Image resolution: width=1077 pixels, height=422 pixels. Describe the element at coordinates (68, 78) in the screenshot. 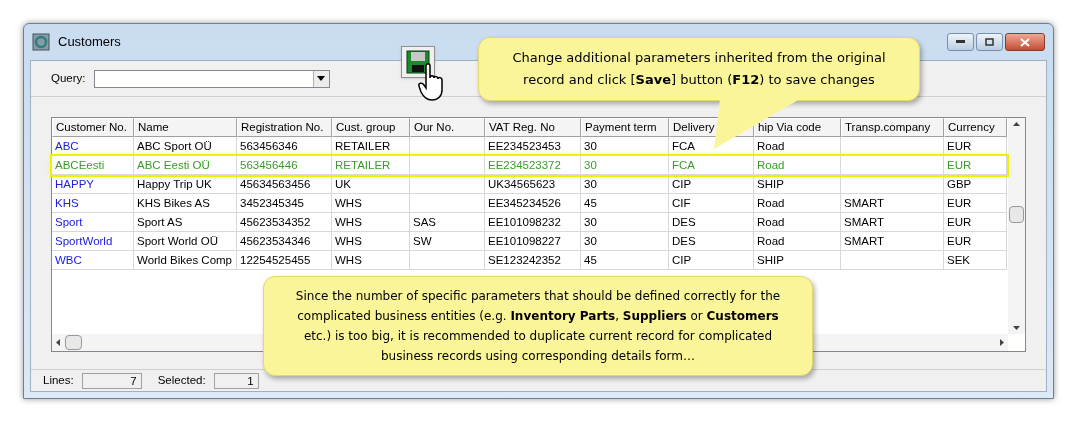

I see `query-label: Query:` at that location.